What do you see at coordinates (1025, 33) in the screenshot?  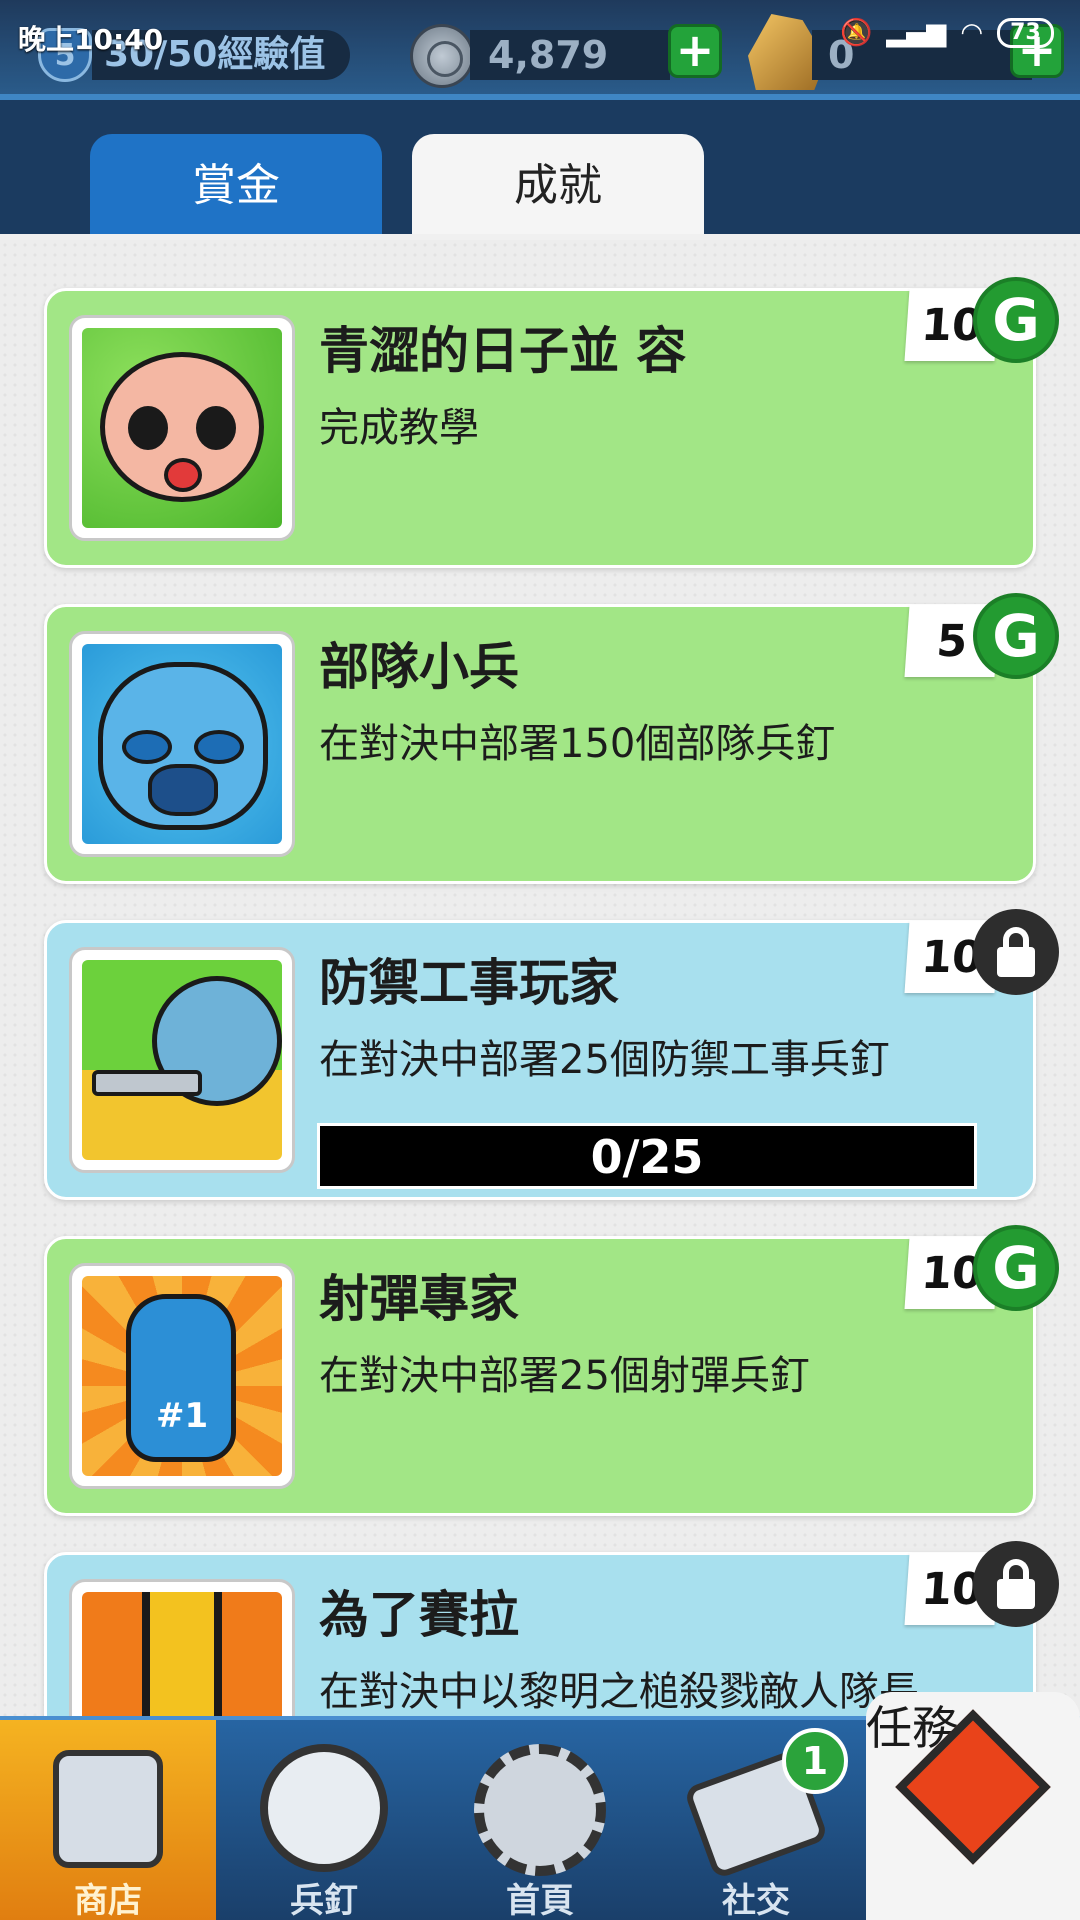 I see `battery-icon: 73` at bounding box center [1025, 33].